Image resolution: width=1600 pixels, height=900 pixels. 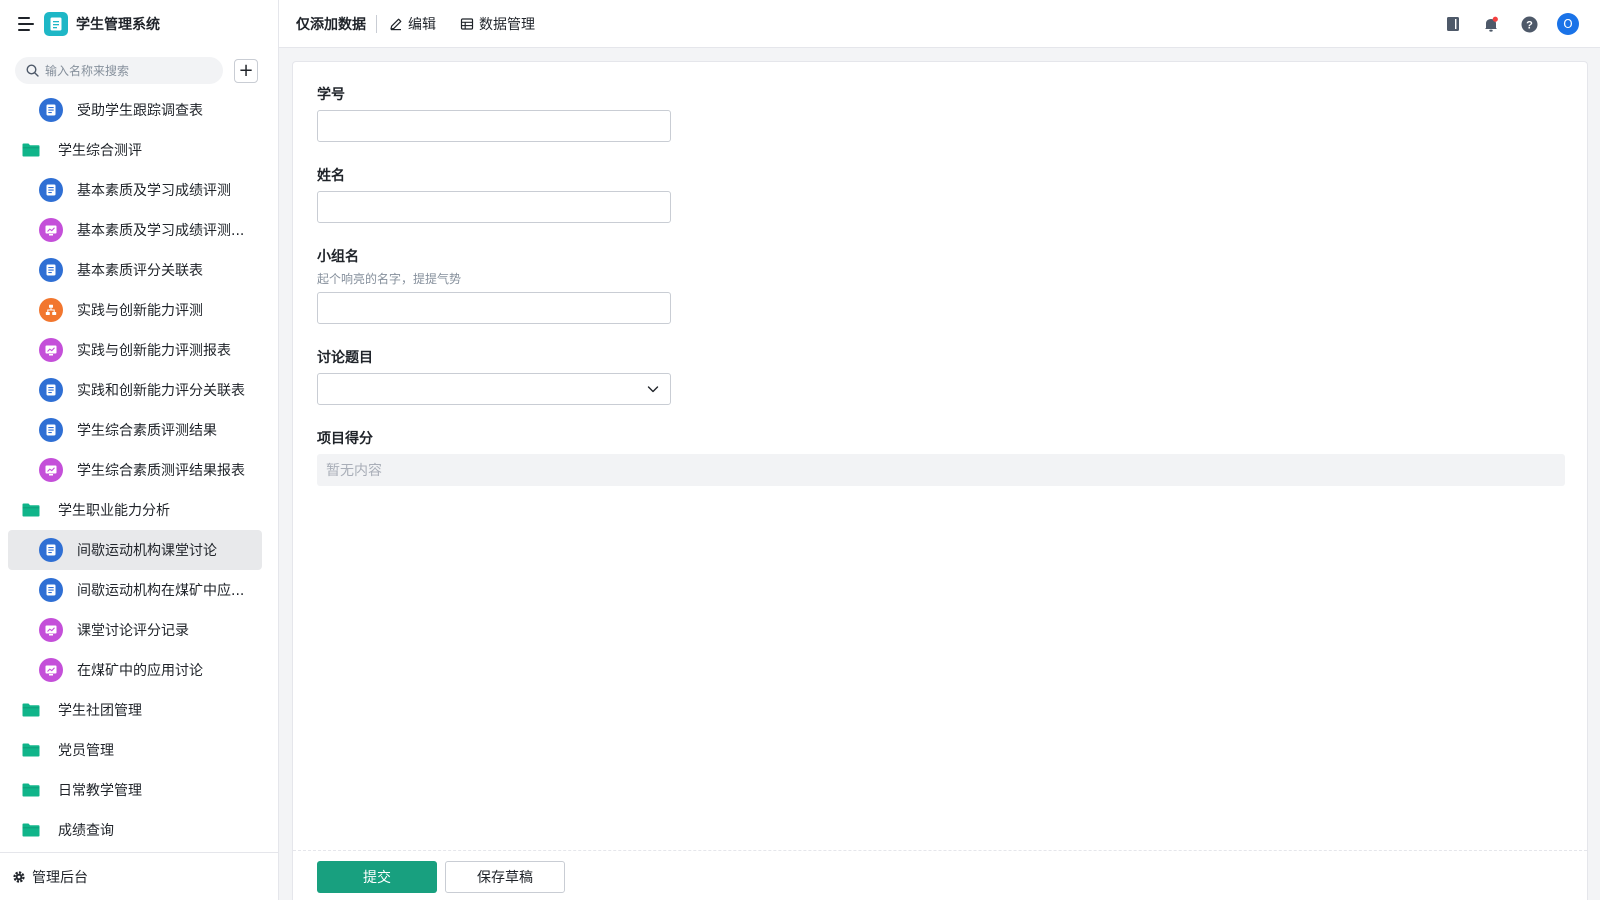 What do you see at coordinates (139, 876) in the screenshot?
I see `admin-console-link: 管理后台` at bounding box center [139, 876].